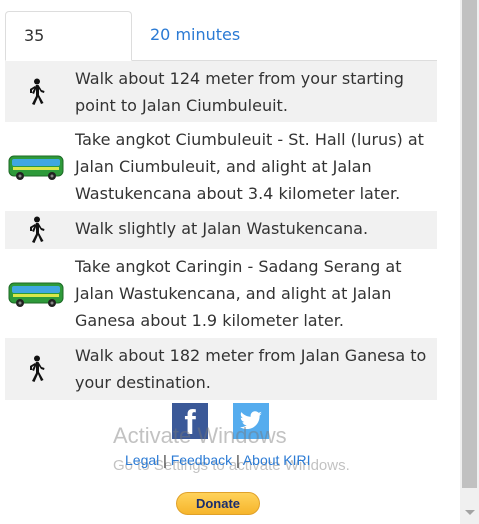 Image resolution: width=479 pixels, height=524 pixels. I want to click on about-link: About KIRI, so click(277, 460).